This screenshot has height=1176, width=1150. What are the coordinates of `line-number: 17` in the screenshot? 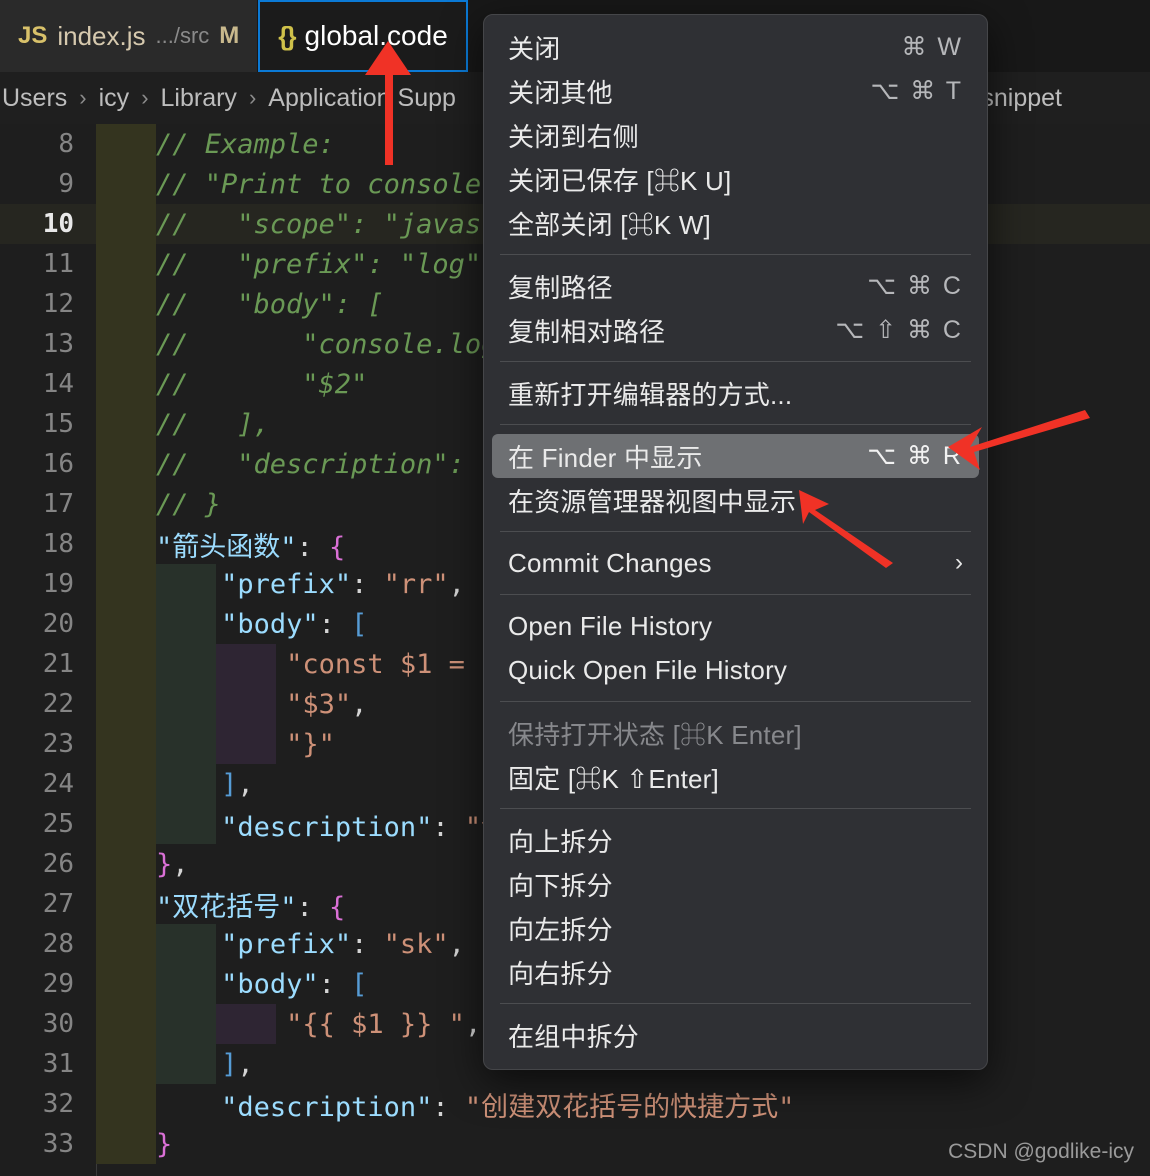 It's located at (58, 504).